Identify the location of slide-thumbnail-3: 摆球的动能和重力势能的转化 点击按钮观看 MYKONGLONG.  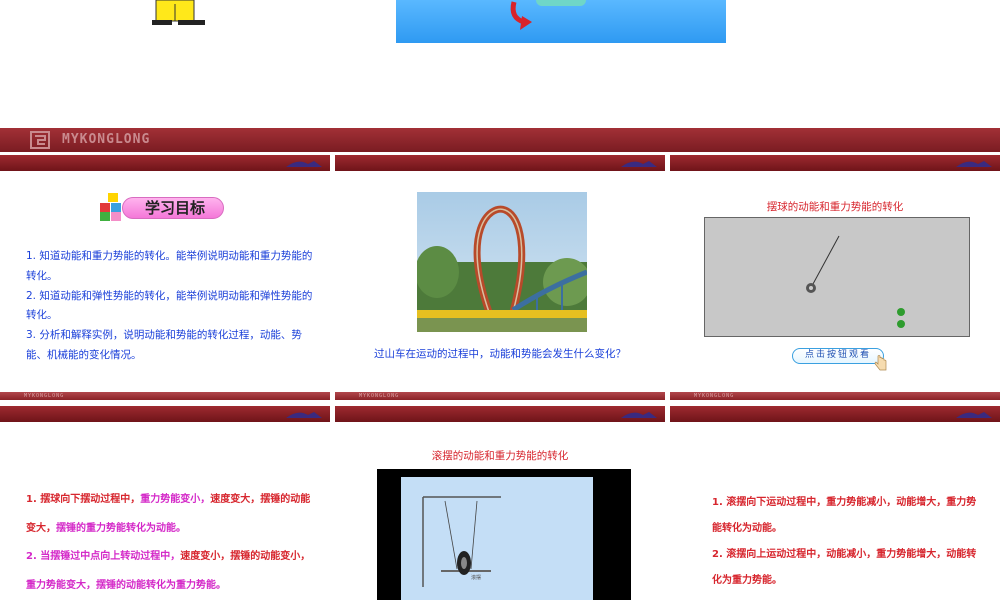
(835, 277).